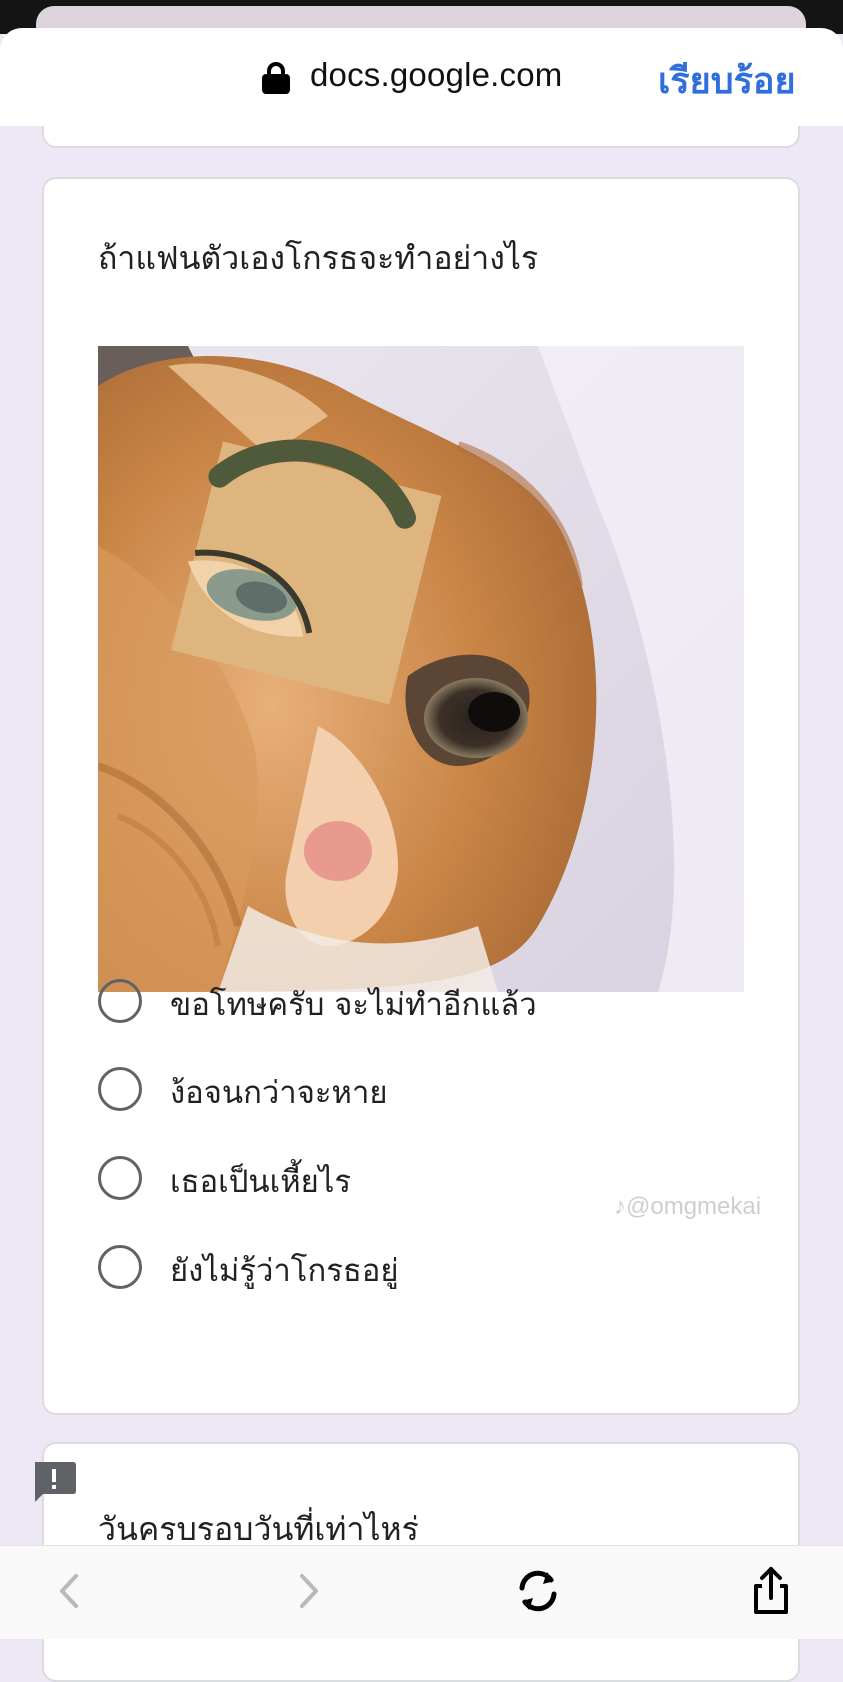  Describe the element at coordinates (276, 78) in the screenshot. I see `lock-icon` at that location.